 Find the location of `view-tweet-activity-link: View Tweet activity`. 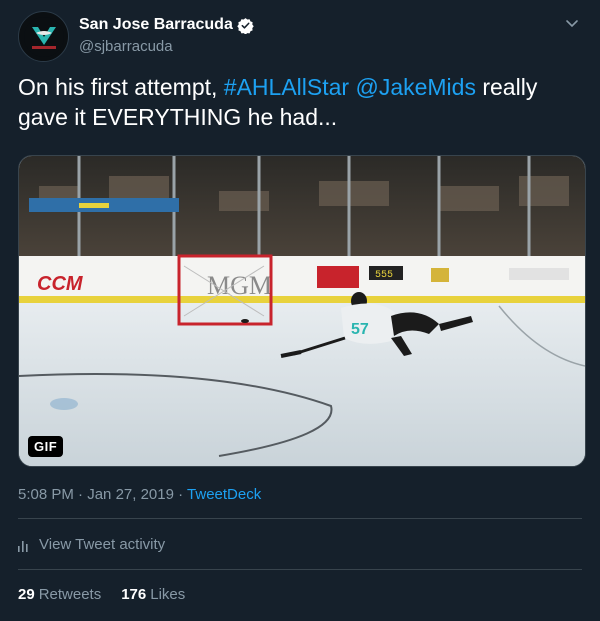

view-tweet-activity-link: View Tweet activity is located at coordinates (91, 544).